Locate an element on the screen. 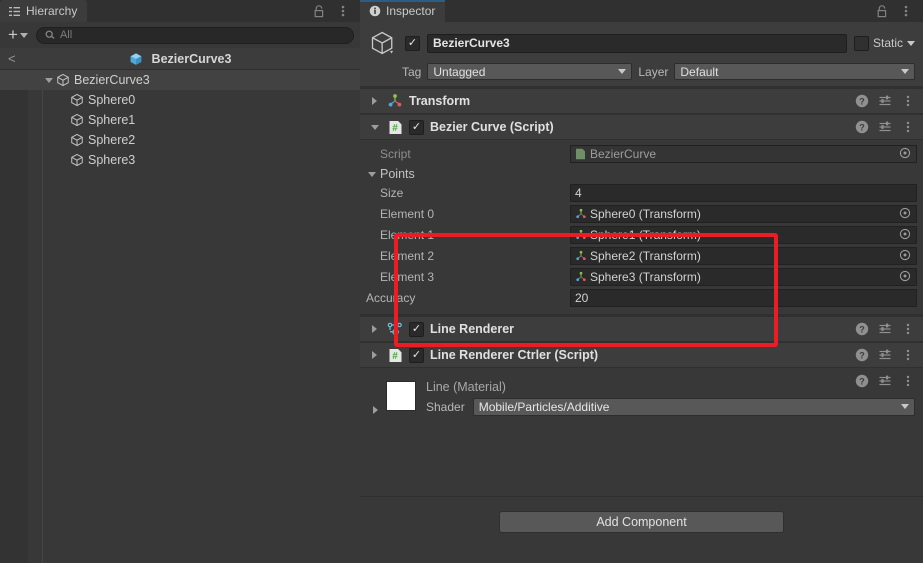 Image resolution: width=923 pixels, height=563 pixels. expand-toggle is located at coordinates (49, 80).